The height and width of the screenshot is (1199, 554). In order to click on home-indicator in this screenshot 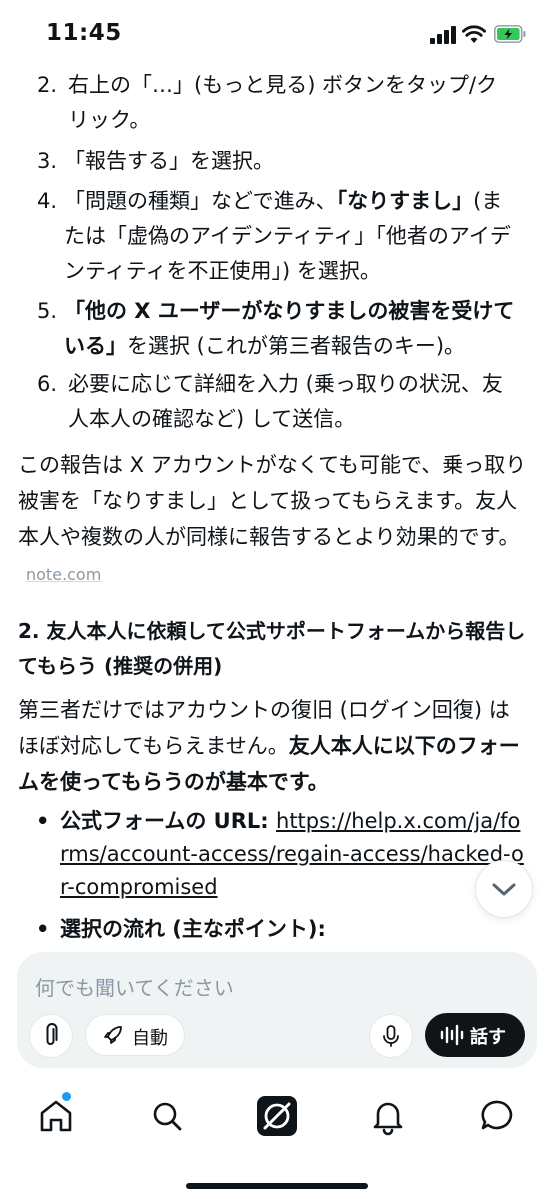, I will do `click(277, 1186)`.